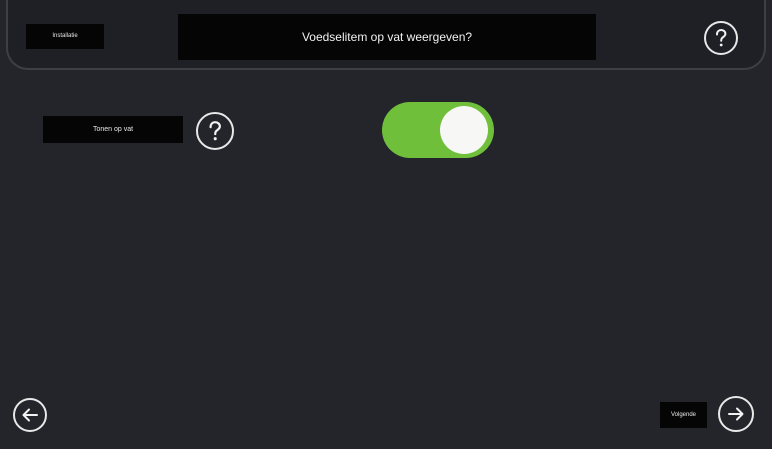 Image resolution: width=772 pixels, height=449 pixels. Describe the element at coordinates (464, 130) in the screenshot. I see `toggle-knob` at that location.